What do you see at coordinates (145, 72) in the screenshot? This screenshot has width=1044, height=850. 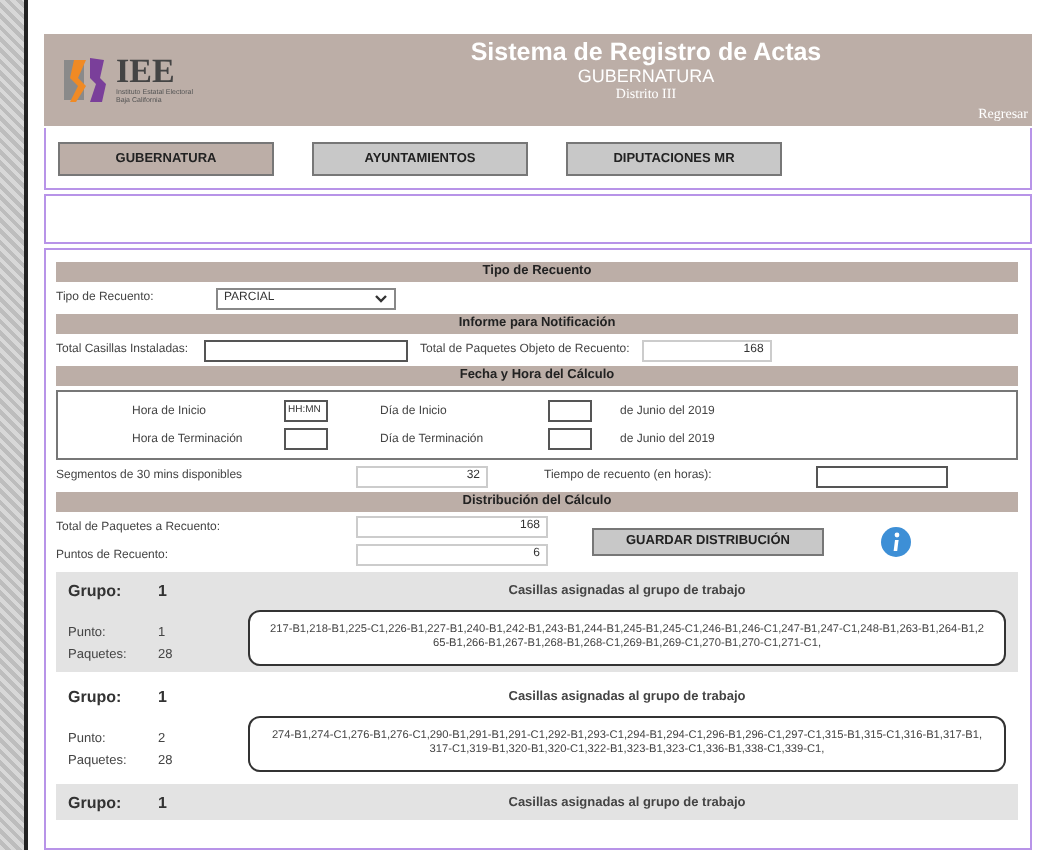 I see `logo-text: IEE` at bounding box center [145, 72].